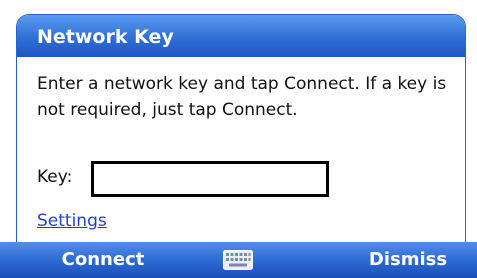  What do you see at coordinates (105, 37) in the screenshot?
I see `dialog-title: Network Key` at bounding box center [105, 37].